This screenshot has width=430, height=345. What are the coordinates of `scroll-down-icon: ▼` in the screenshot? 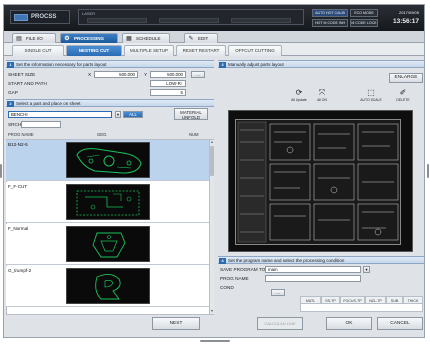 It's located at (212, 311).